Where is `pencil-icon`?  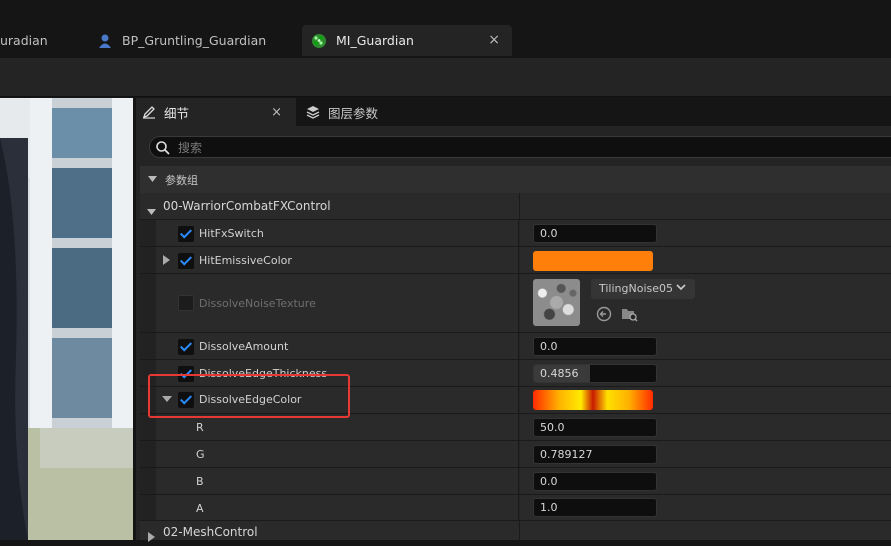 pencil-icon is located at coordinates (150, 112).